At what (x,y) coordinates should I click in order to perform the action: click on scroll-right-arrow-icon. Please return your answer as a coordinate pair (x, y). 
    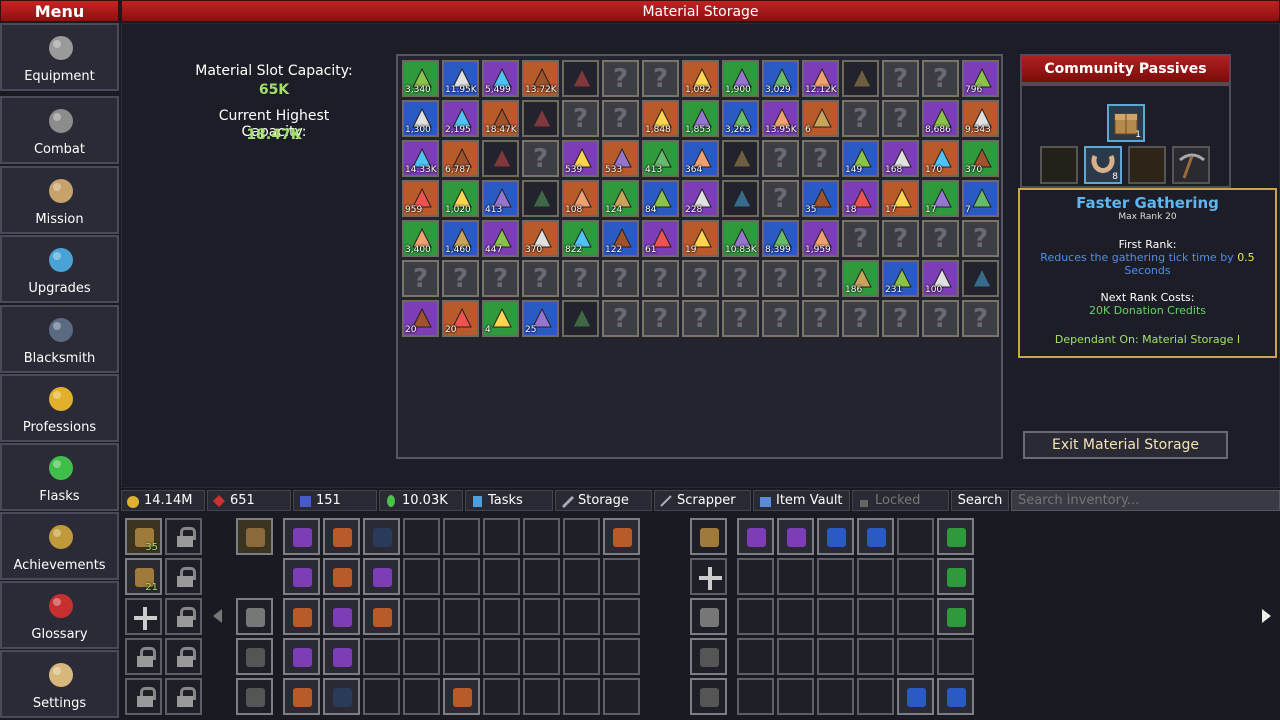
    Looking at the image, I should click on (1266, 616).